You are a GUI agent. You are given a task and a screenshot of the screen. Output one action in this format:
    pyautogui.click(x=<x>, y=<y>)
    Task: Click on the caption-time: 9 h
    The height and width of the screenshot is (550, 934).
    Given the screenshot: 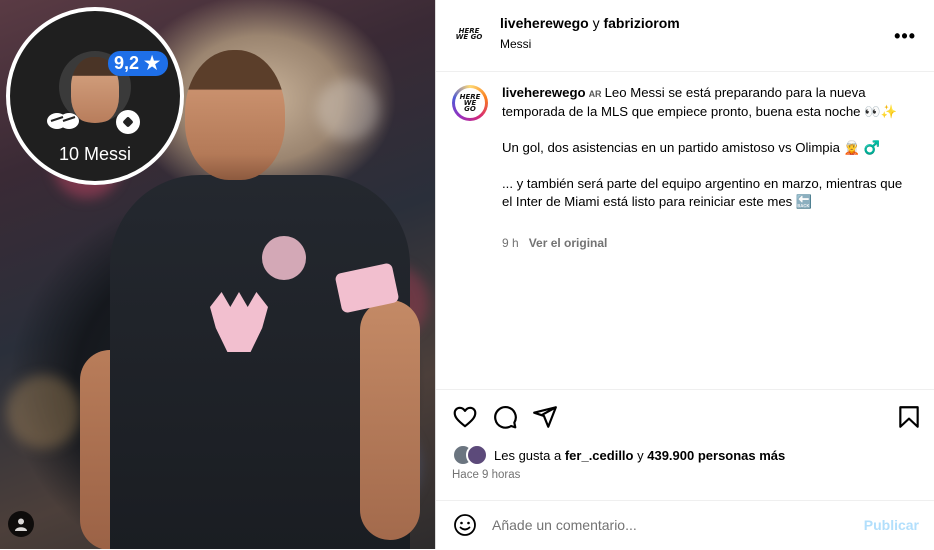 What is the action you would take?
    pyautogui.click(x=510, y=243)
    